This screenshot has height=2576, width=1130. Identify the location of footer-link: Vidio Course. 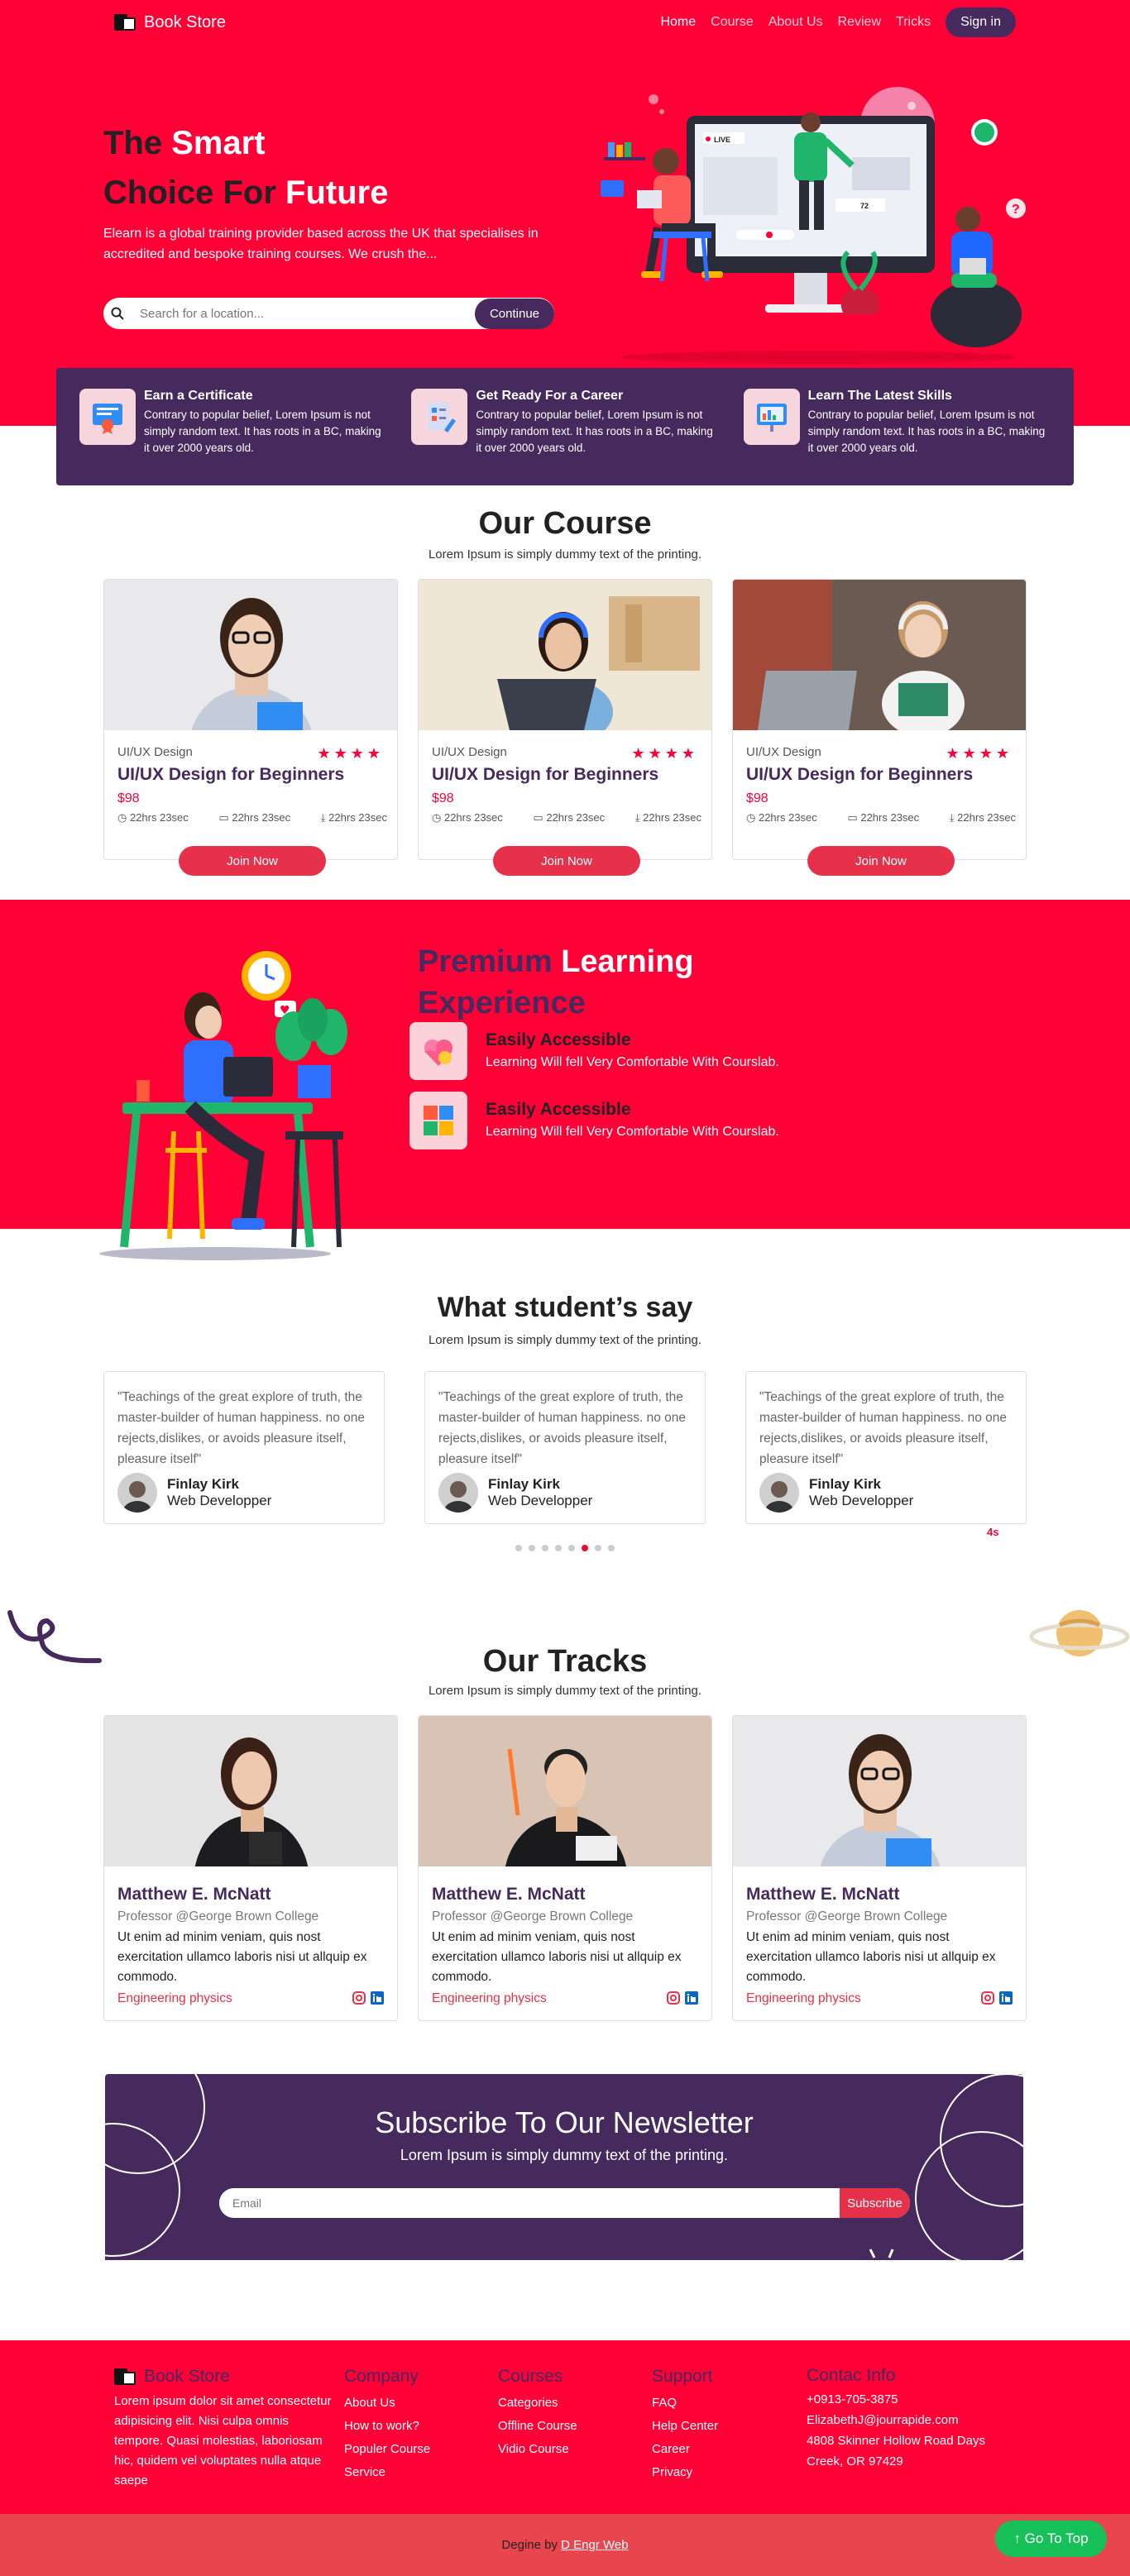
(537, 2450).